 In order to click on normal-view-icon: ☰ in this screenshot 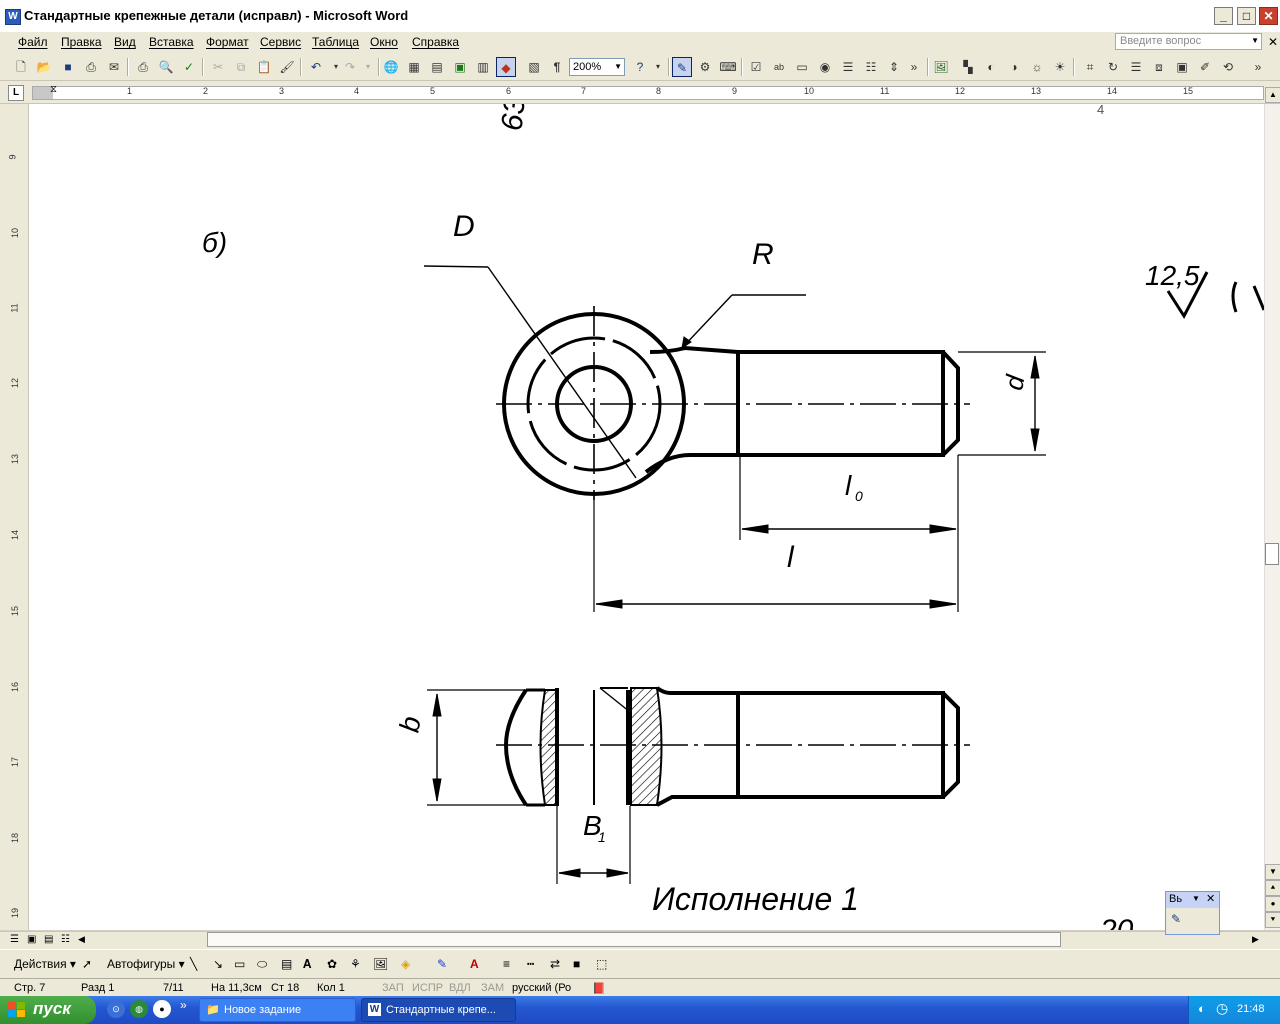, I will do `click(14, 939)`.